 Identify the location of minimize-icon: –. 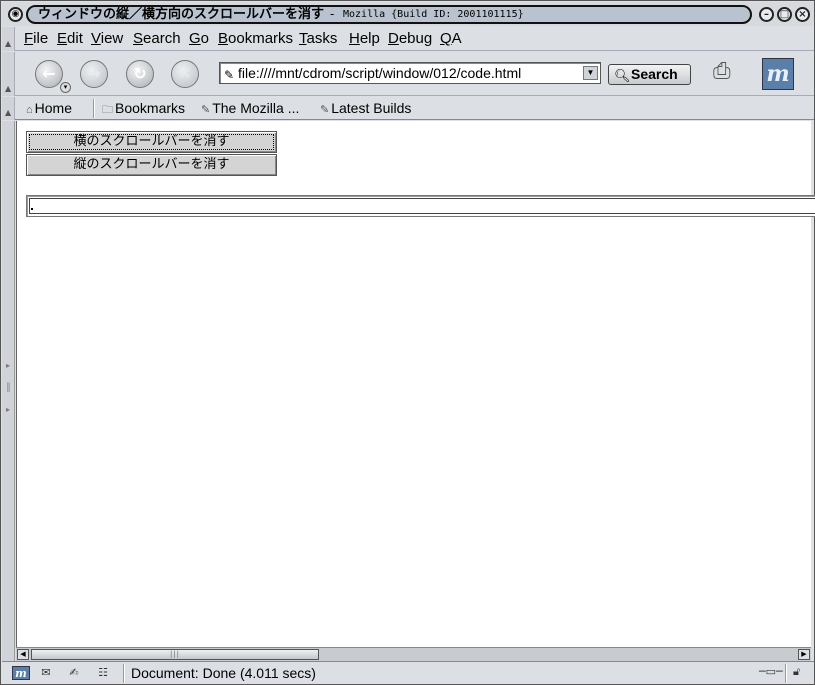
(766, 14).